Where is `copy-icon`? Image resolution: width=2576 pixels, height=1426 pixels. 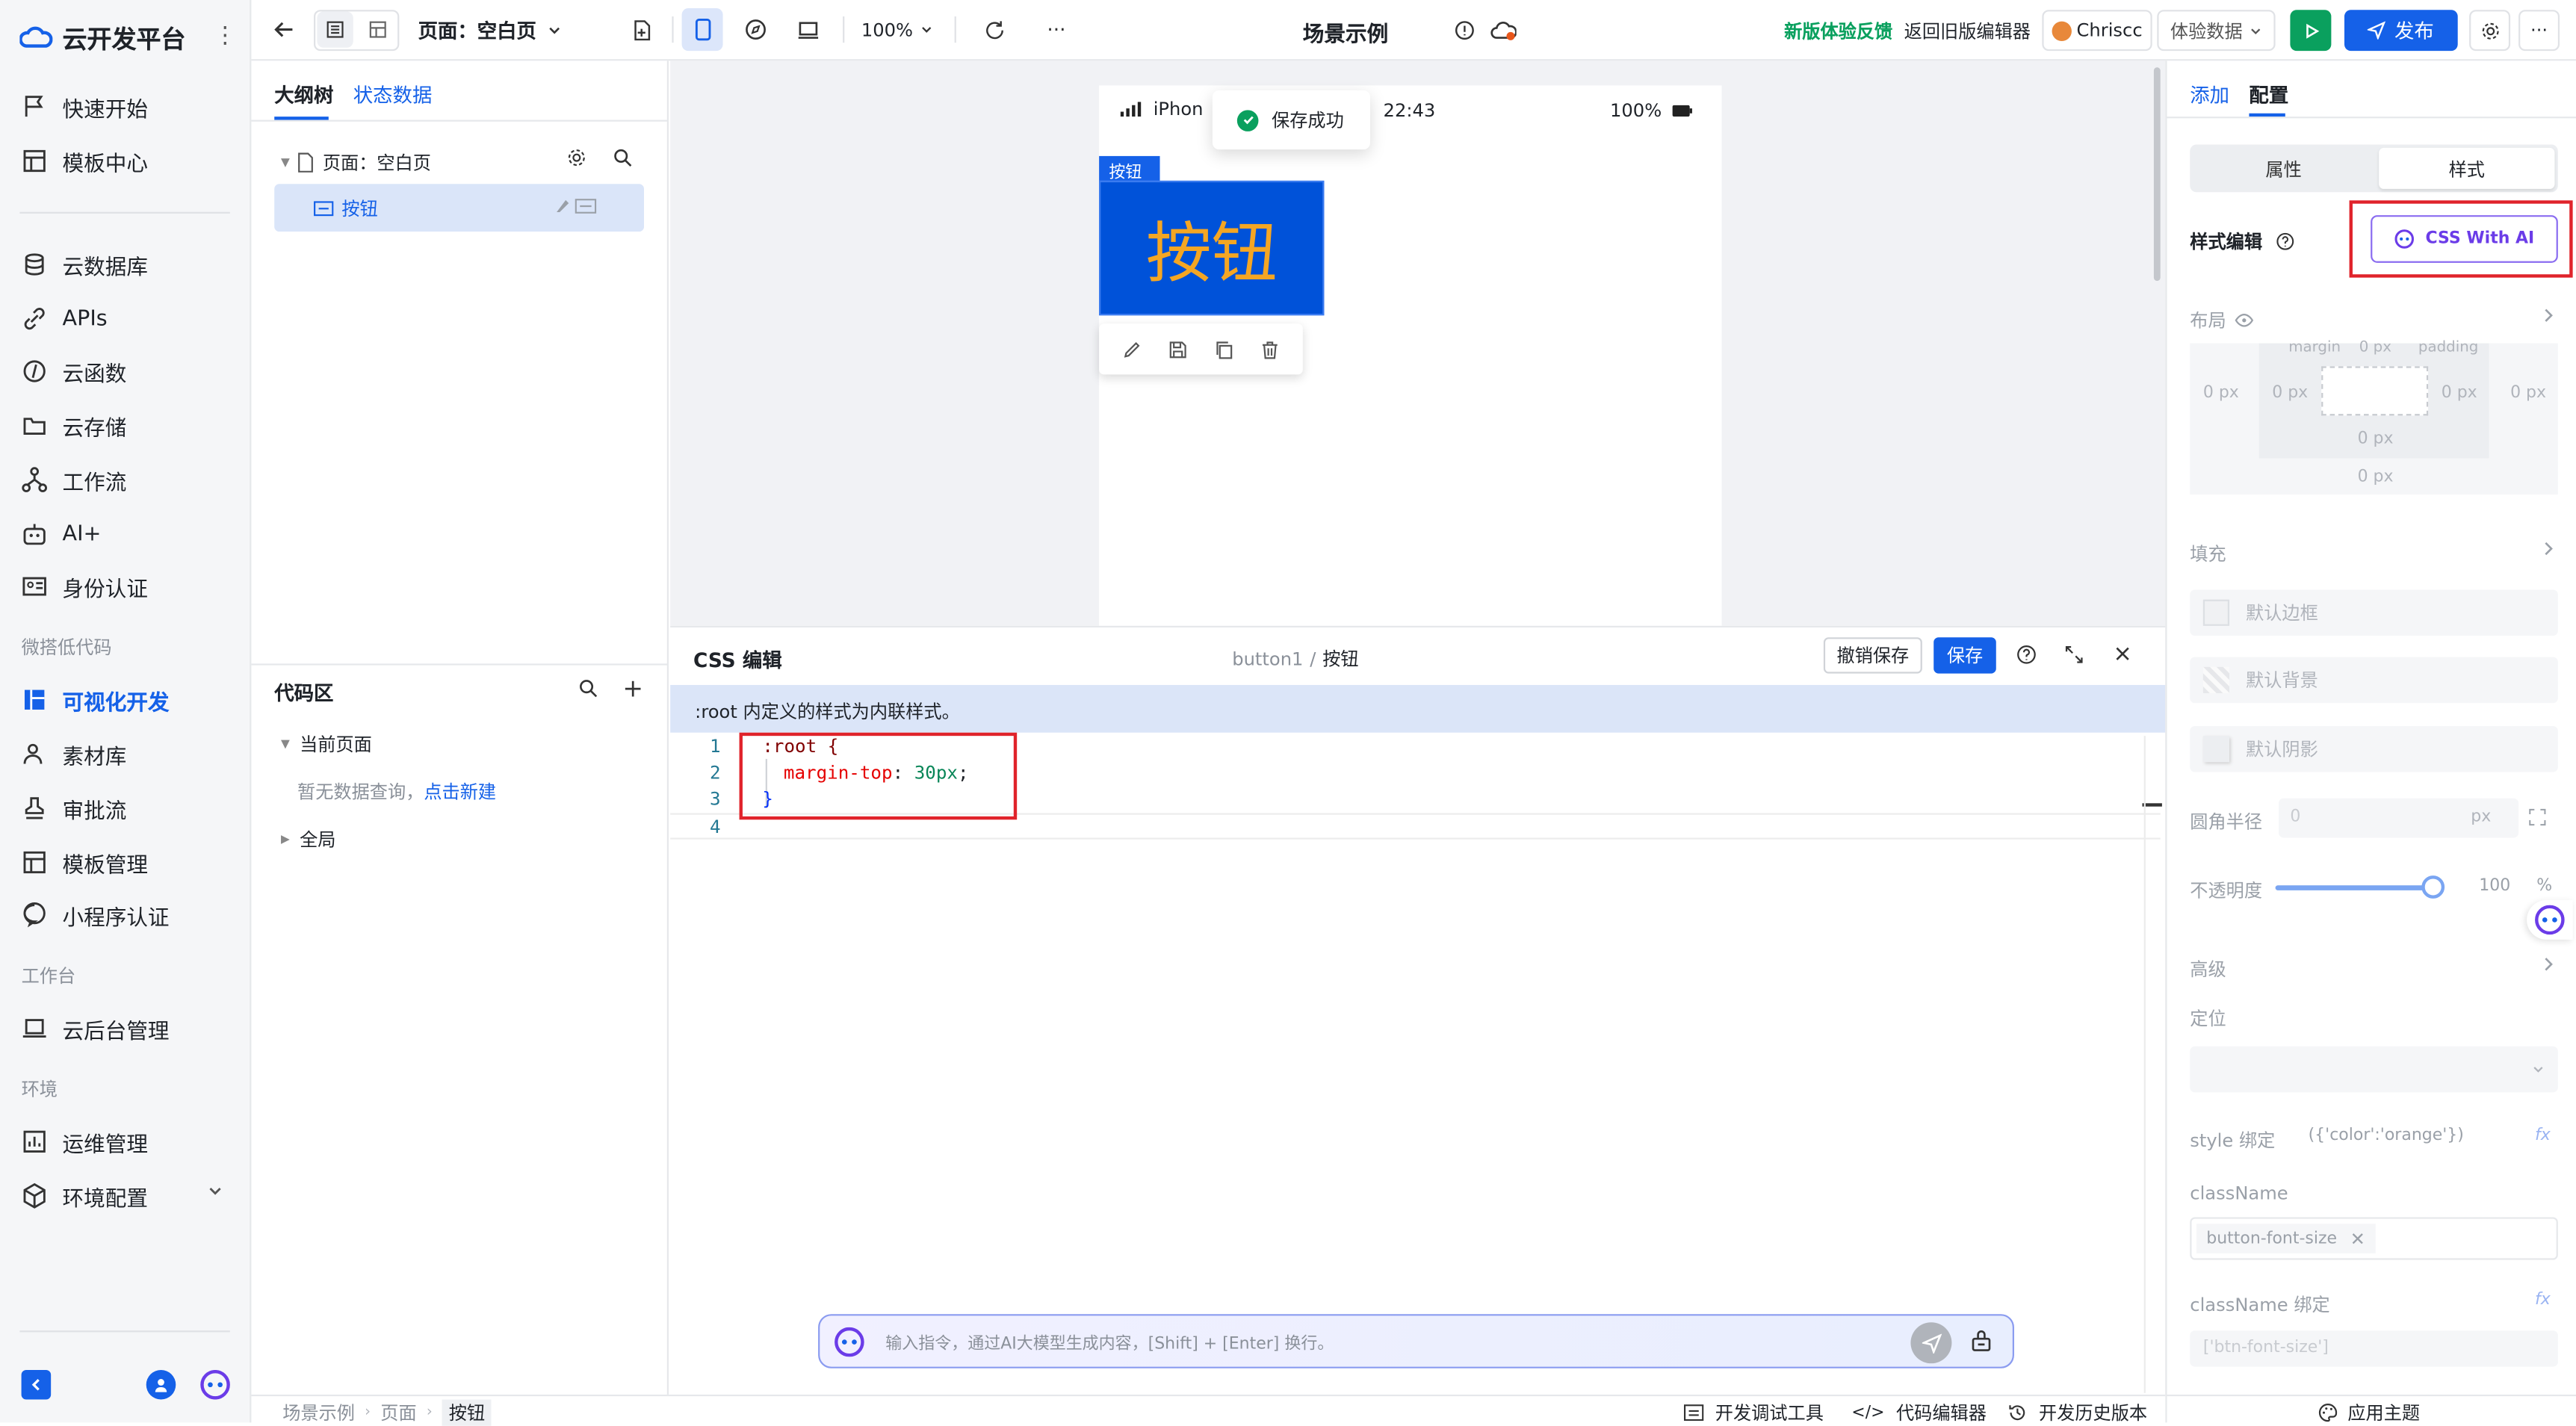 copy-icon is located at coordinates (1223, 349).